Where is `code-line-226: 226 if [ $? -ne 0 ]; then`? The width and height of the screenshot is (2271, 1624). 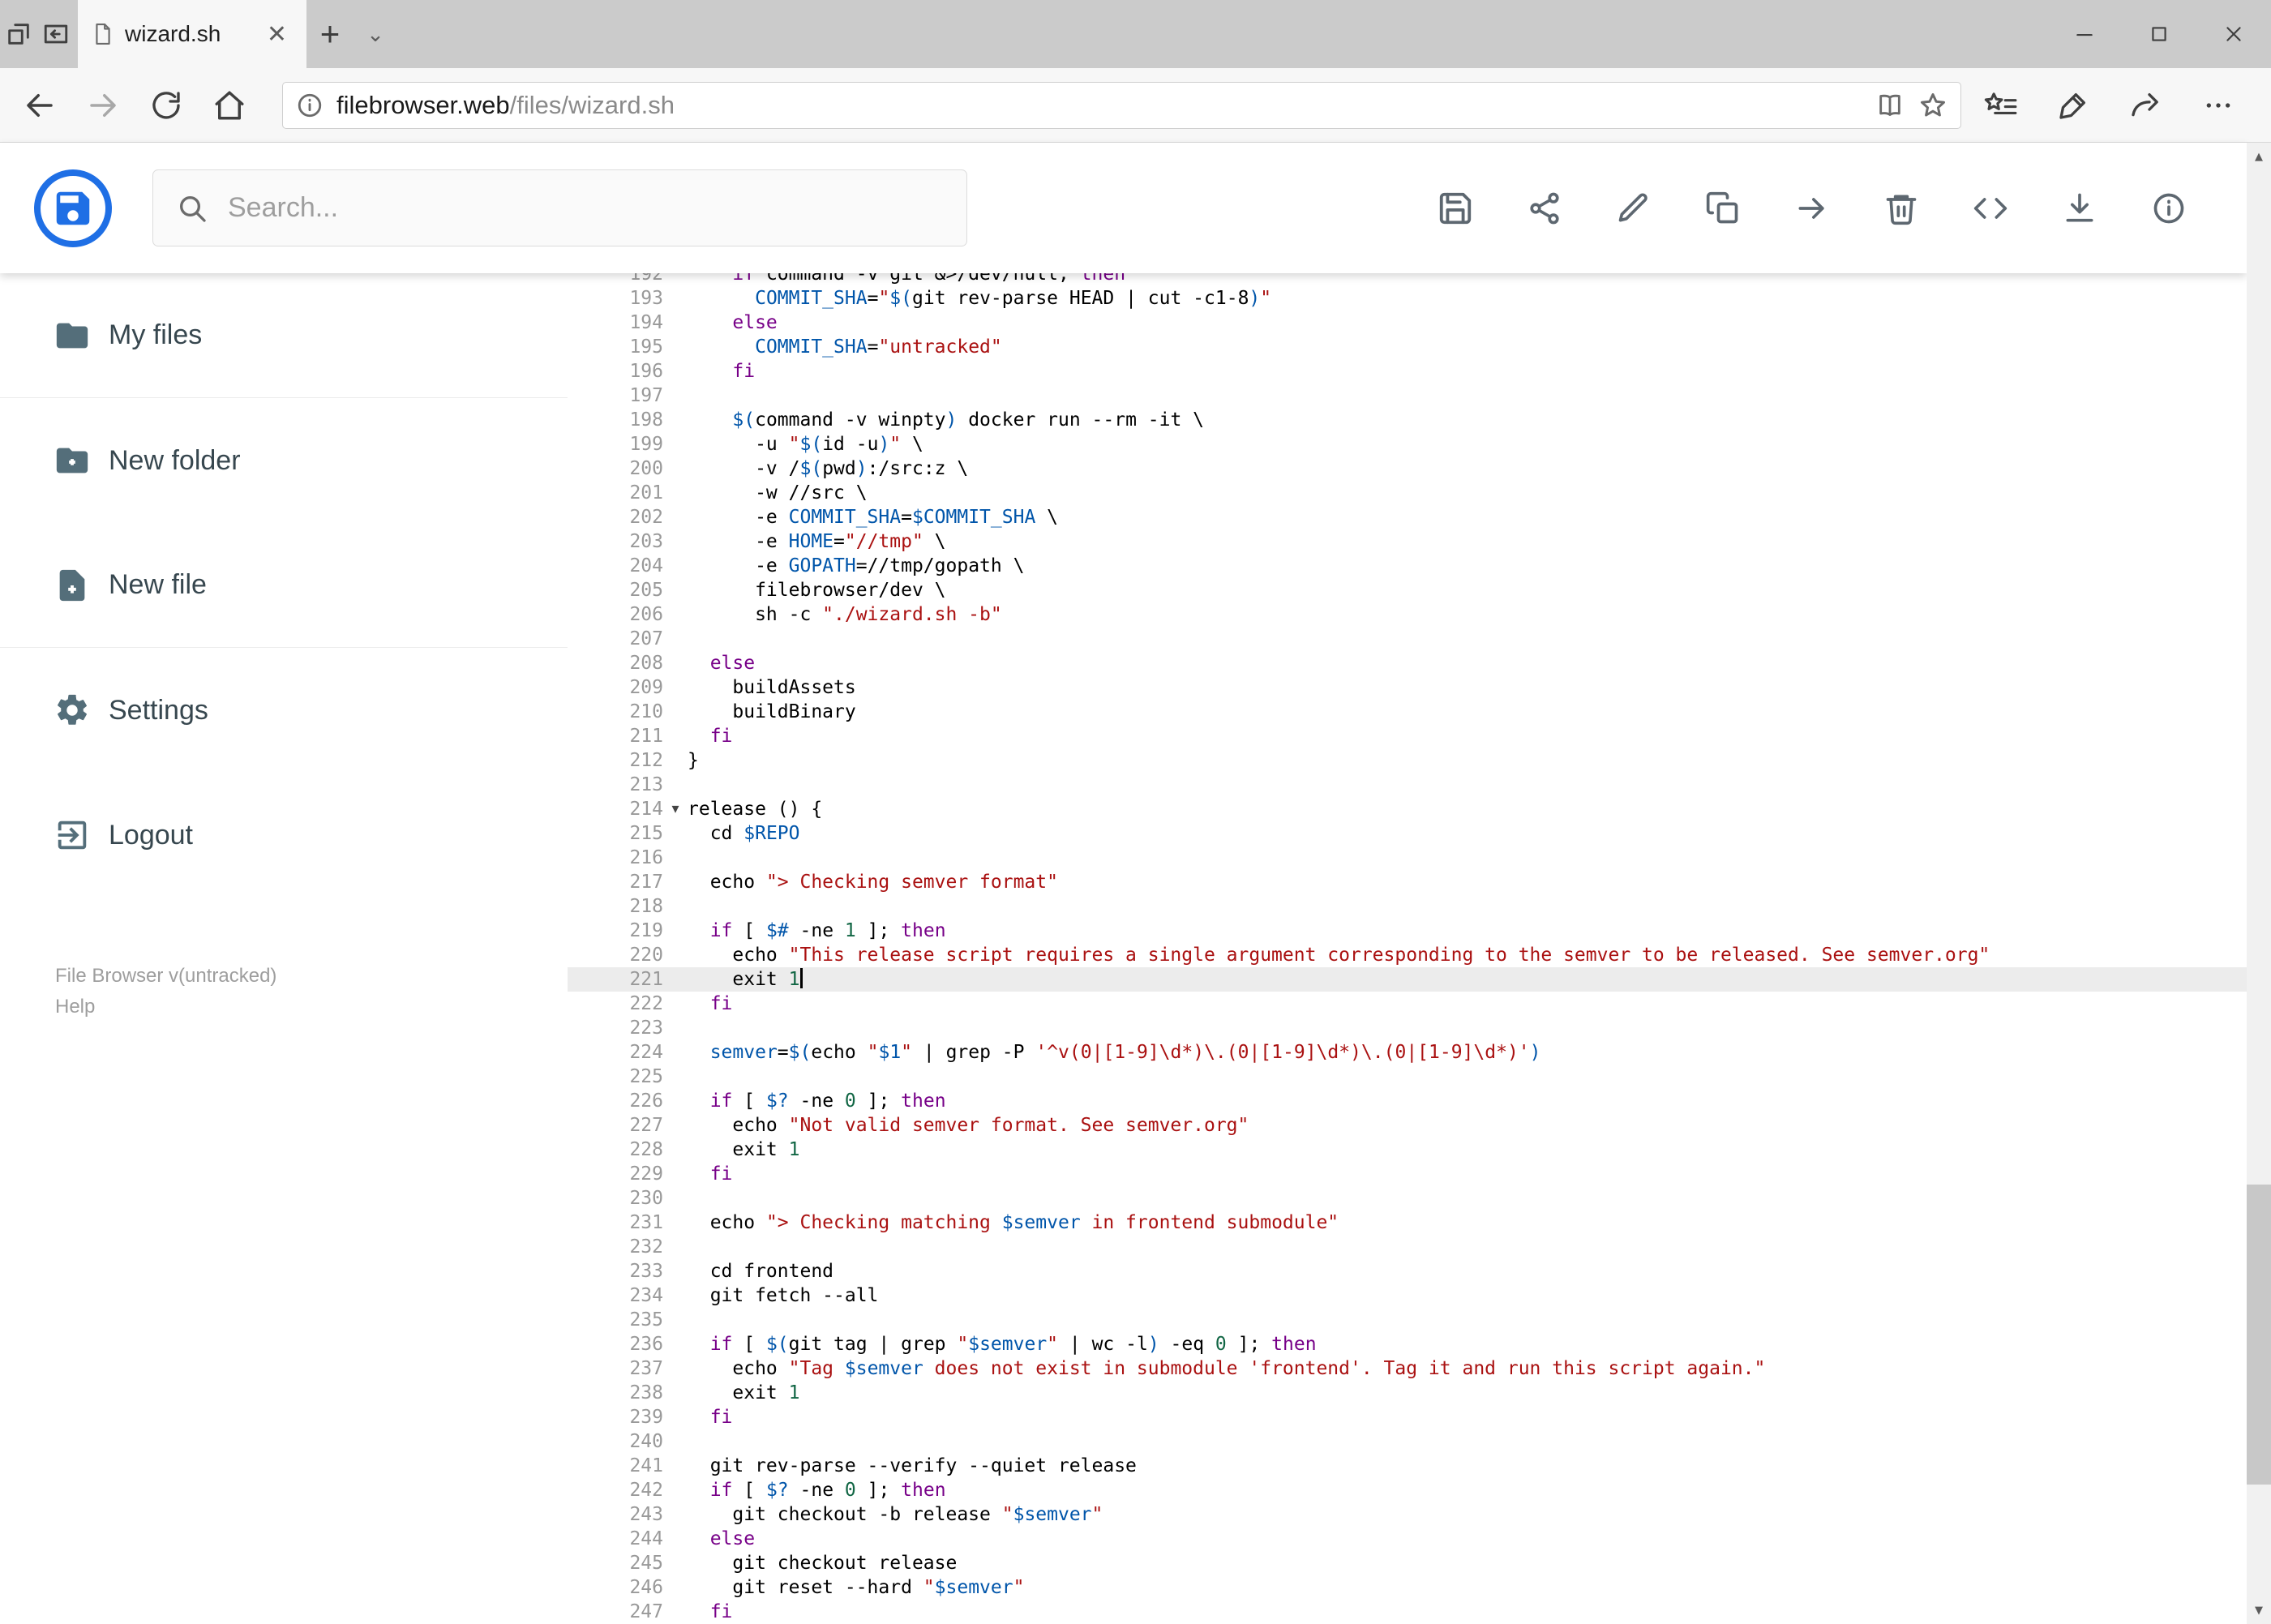
code-line-226: 226 if [ $? -ne 0 ]; then is located at coordinates (1407, 1101).